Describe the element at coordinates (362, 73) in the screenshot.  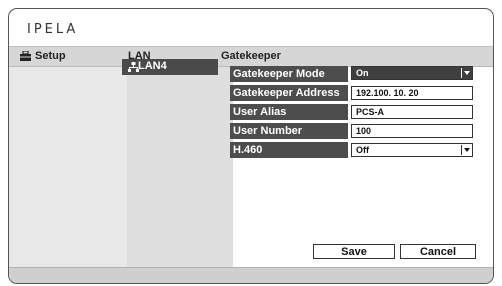
I see `gatekeeper-mode-value: On` at that location.